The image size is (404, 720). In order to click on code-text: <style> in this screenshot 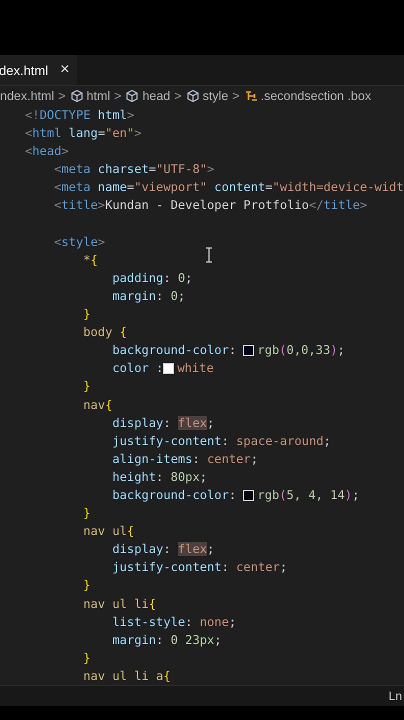, I will do `click(80, 242)`.